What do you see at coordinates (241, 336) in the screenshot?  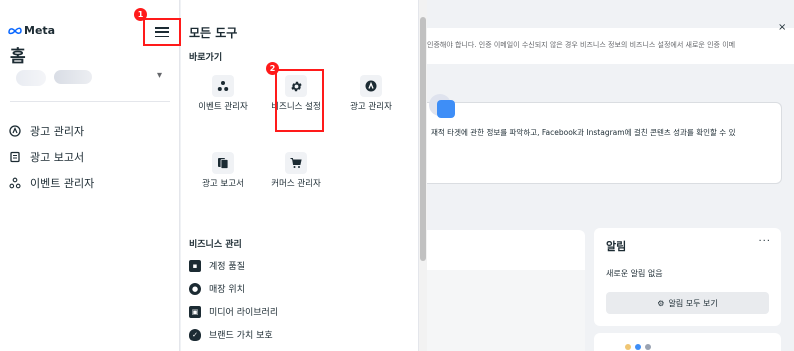 I see `business-item-label: 브랜드 가치 보호` at bounding box center [241, 336].